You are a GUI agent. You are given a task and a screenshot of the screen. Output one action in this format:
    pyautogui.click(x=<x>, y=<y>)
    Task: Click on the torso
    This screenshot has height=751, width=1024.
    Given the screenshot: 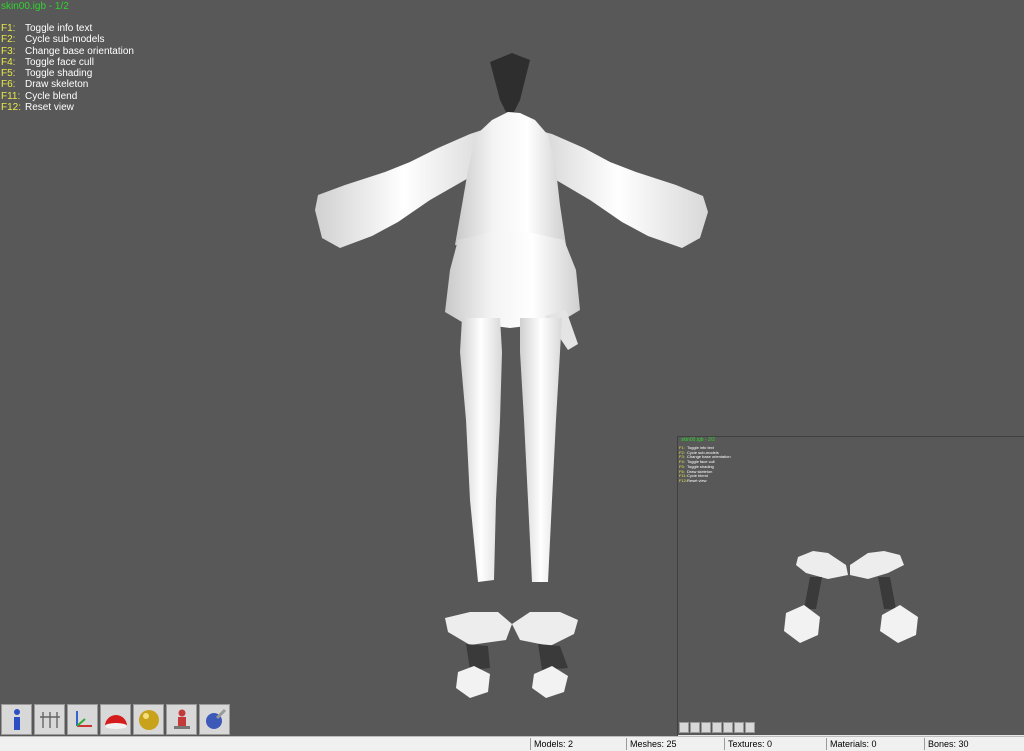 What is the action you would take?
    pyautogui.click(x=510, y=181)
    